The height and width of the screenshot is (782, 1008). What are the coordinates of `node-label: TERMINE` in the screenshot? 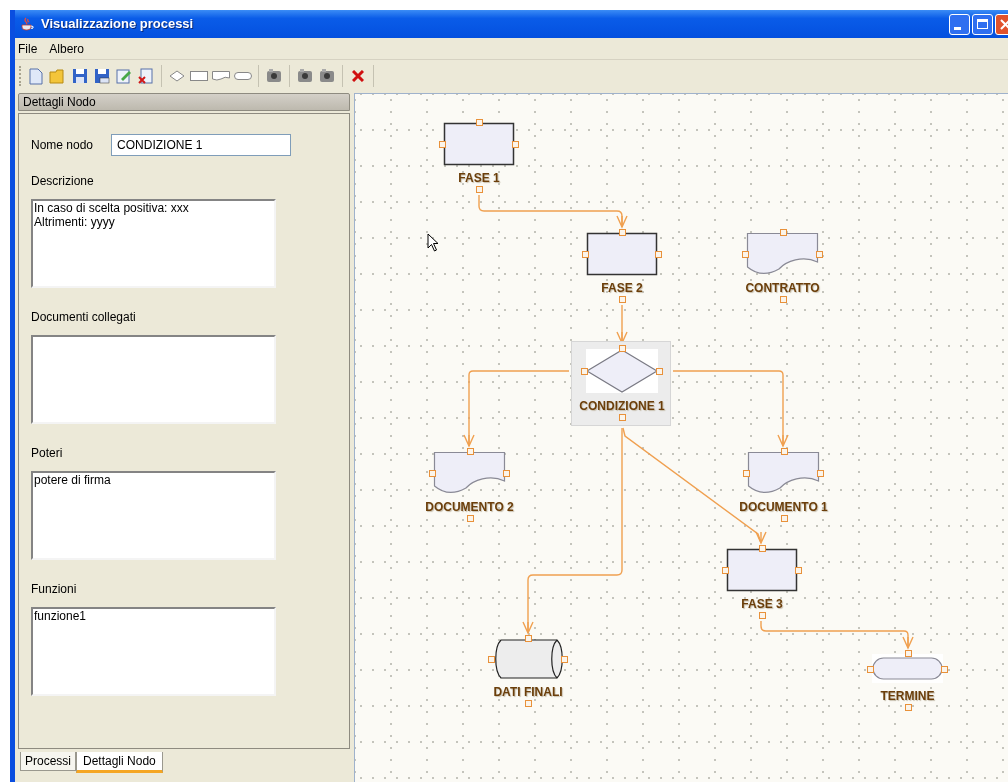 It's located at (907, 696).